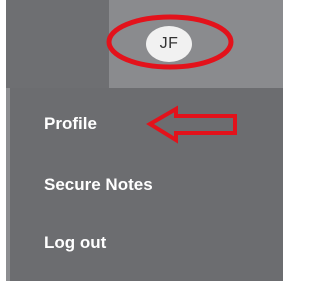 This screenshot has width=320, height=281. I want to click on menu-item-secure-notes: Secure Notes, so click(98, 185).